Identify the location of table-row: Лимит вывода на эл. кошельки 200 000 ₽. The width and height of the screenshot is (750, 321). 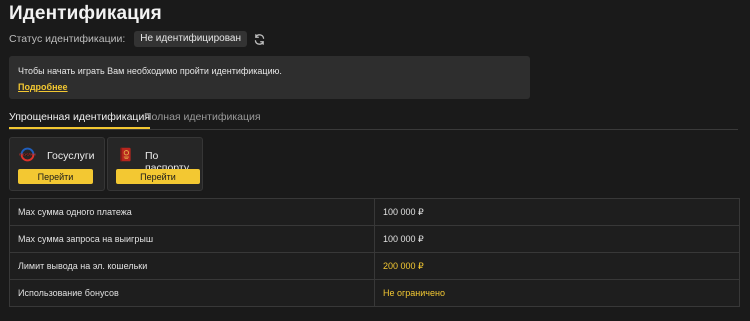
(374, 266).